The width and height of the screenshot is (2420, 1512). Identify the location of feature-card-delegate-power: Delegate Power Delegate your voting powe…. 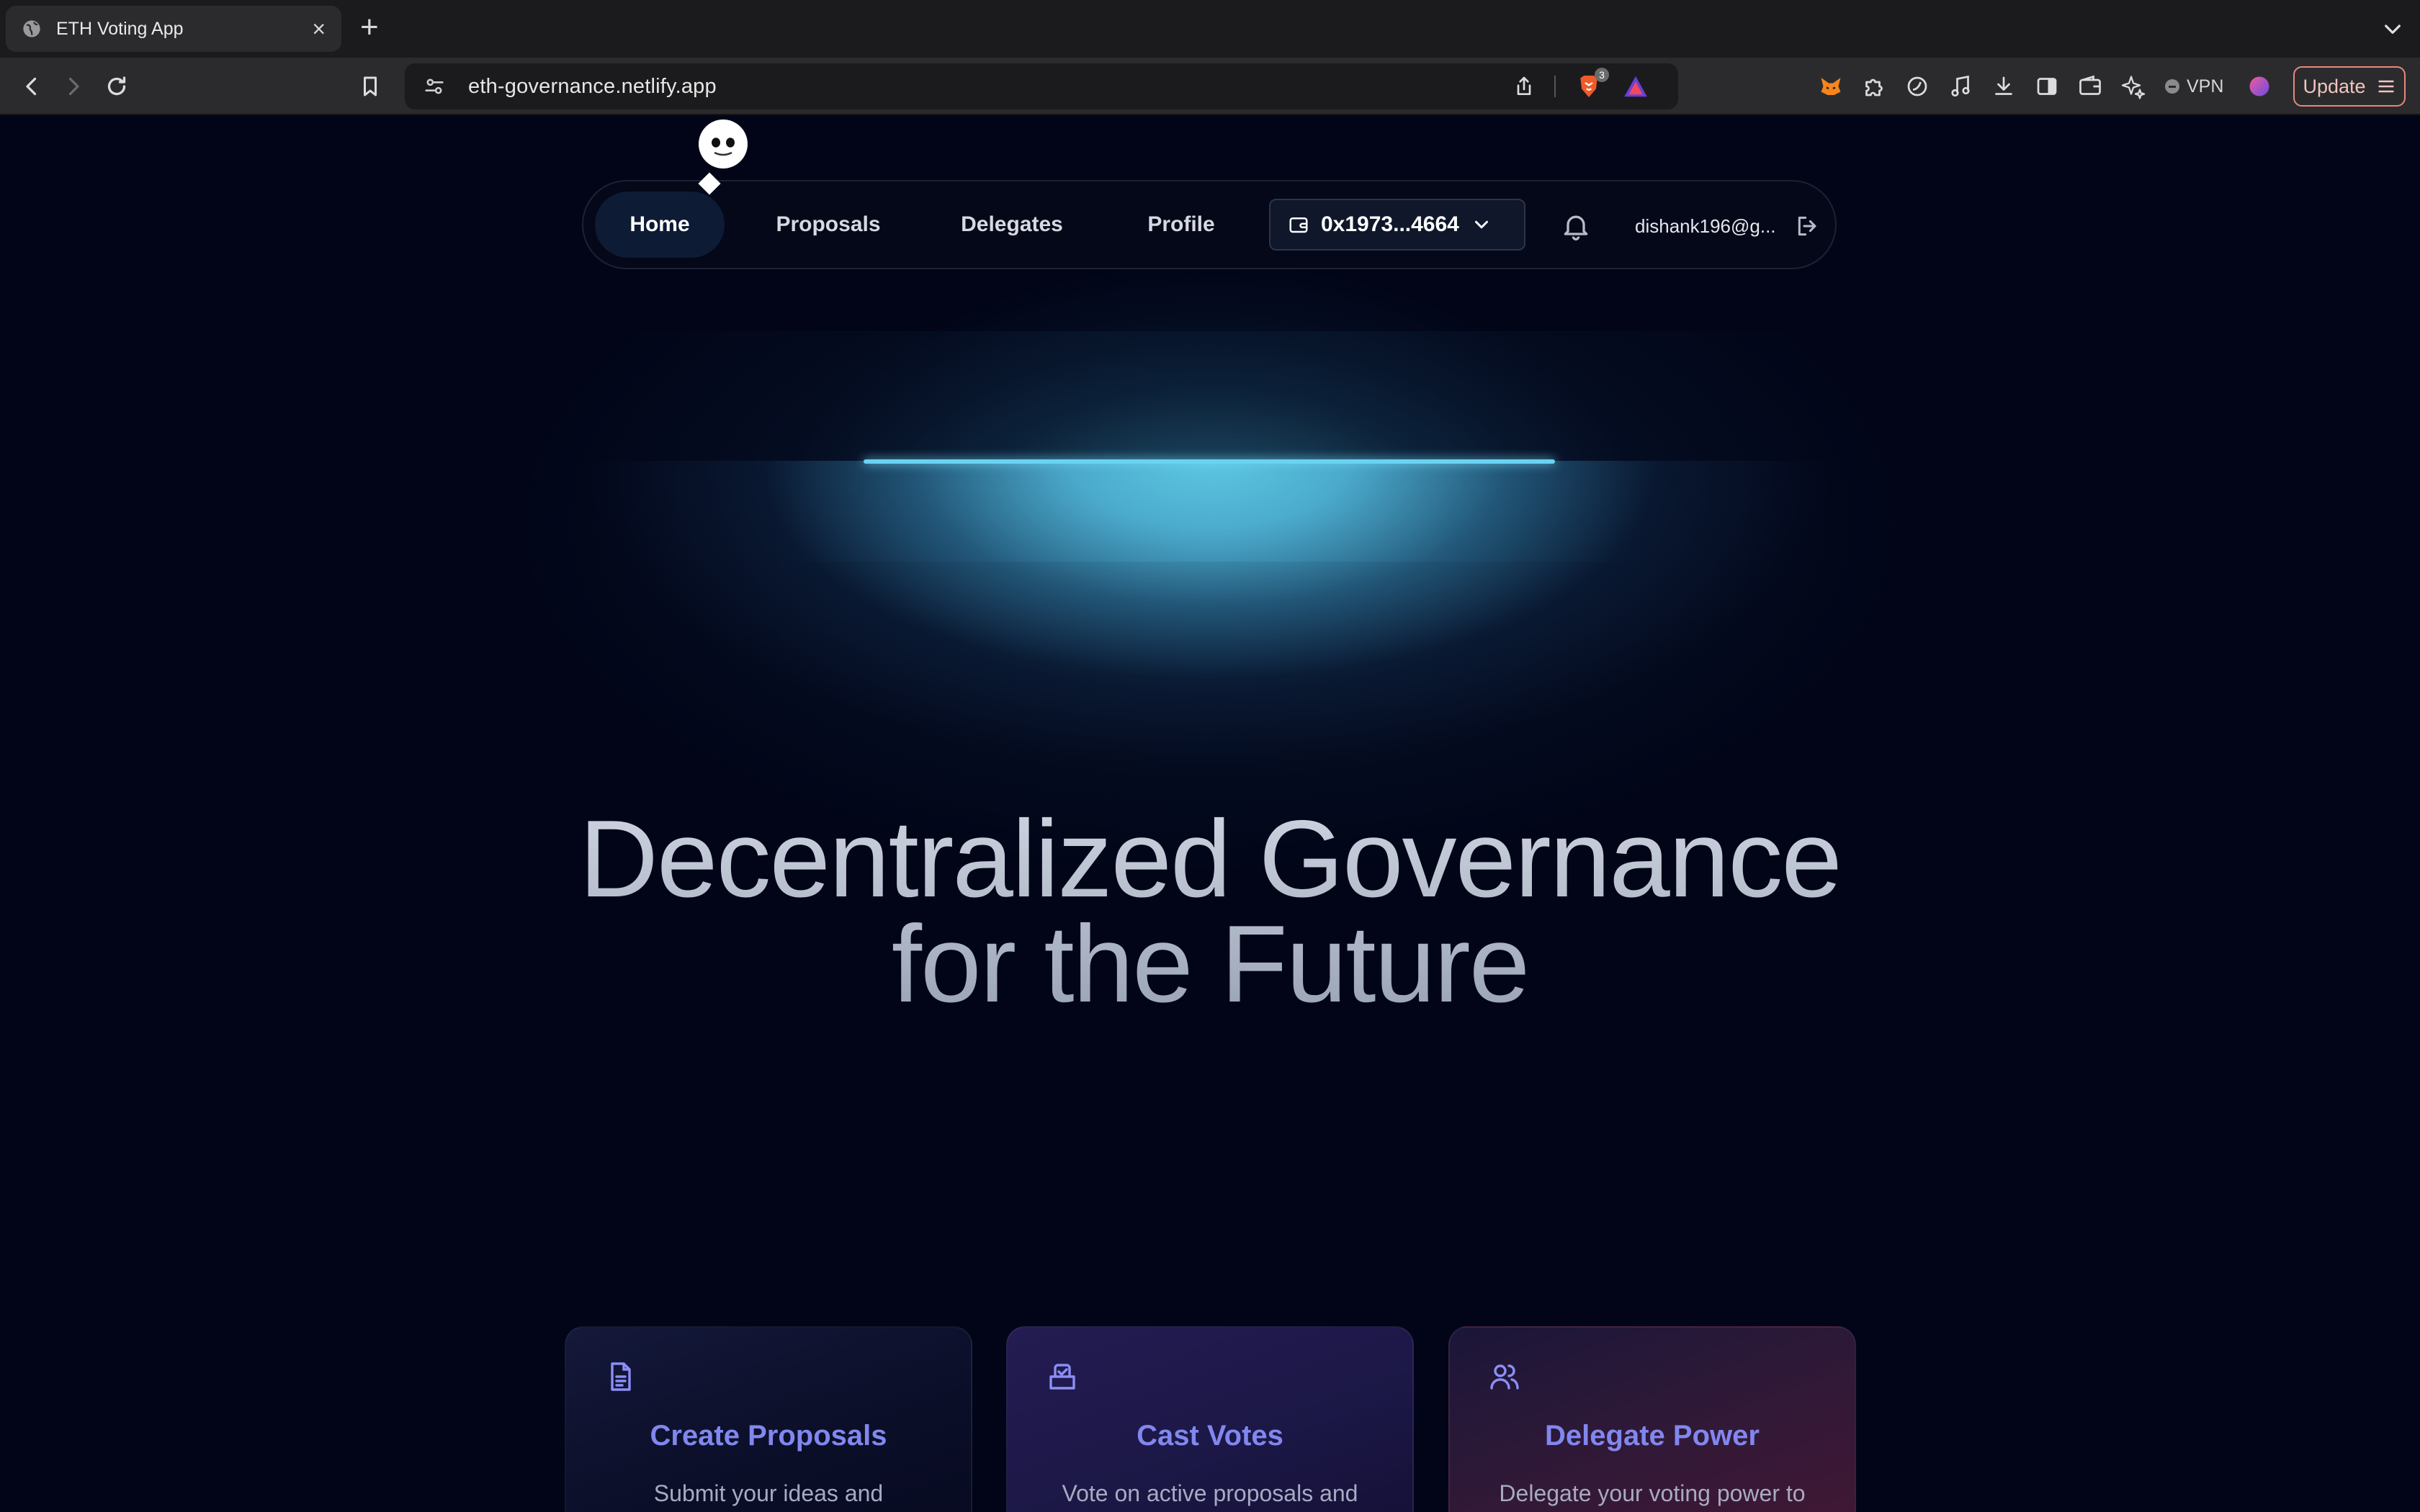
(1652, 1419).